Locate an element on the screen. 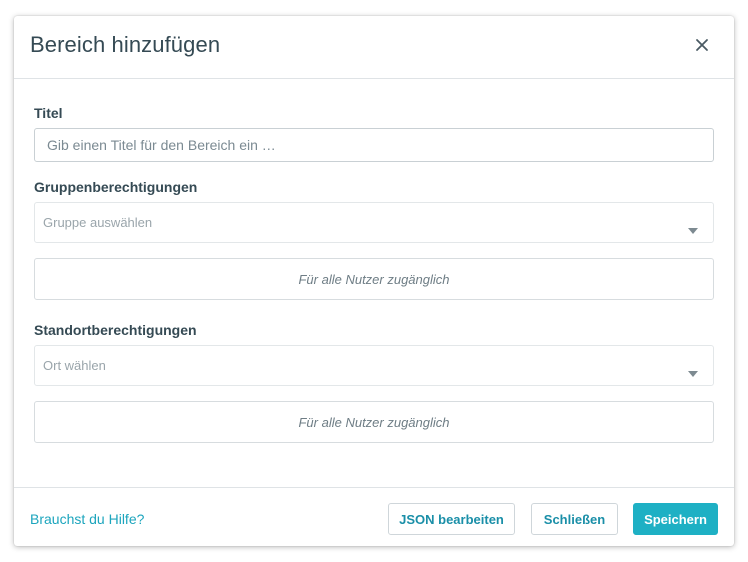 Image resolution: width=748 pixels, height=562 pixels. group-permissions-label: Gruppenberechtigungen is located at coordinates (116, 187).